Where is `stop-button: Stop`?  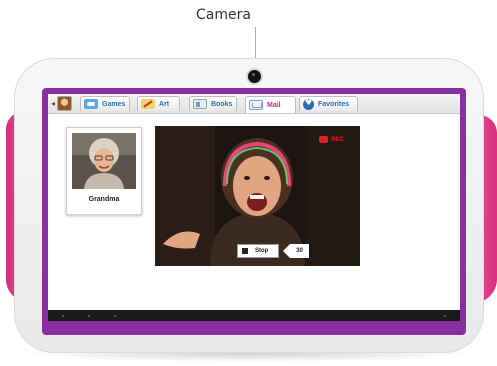 stop-button: Stop is located at coordinates (258, 251).